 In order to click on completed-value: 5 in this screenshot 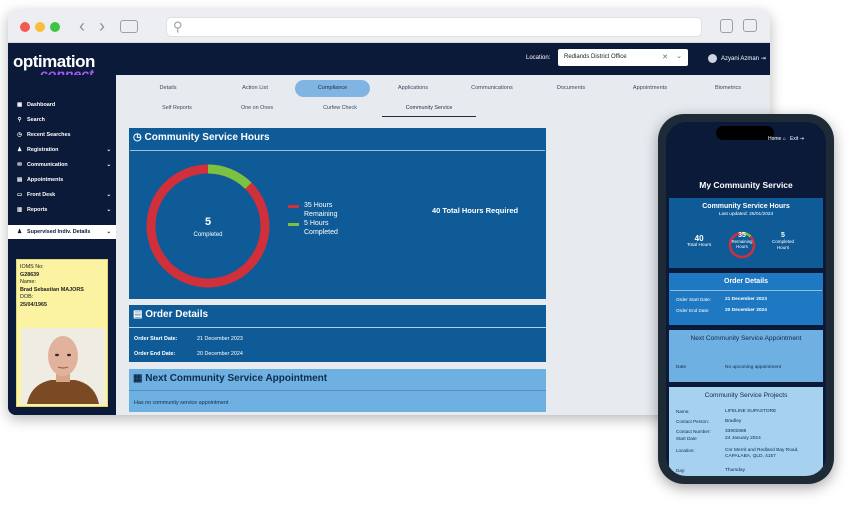, I will do `click(783, 235)`.